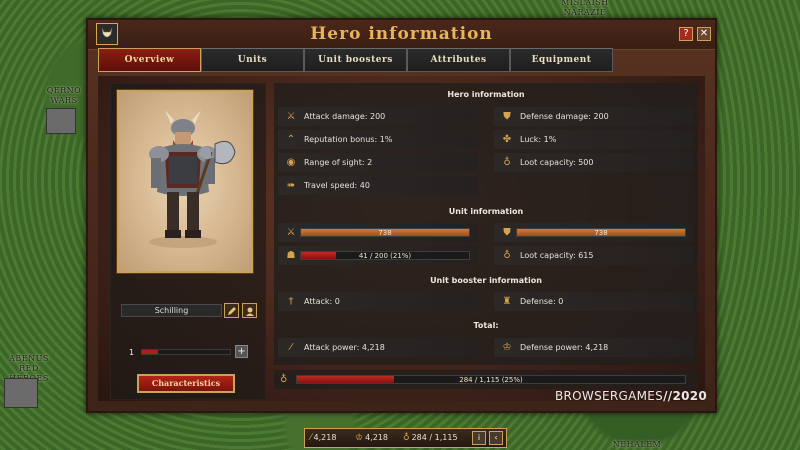 The image size is (800, 450). I want to click on unit-attack-row: ⚔ 738, so click(378, 232).